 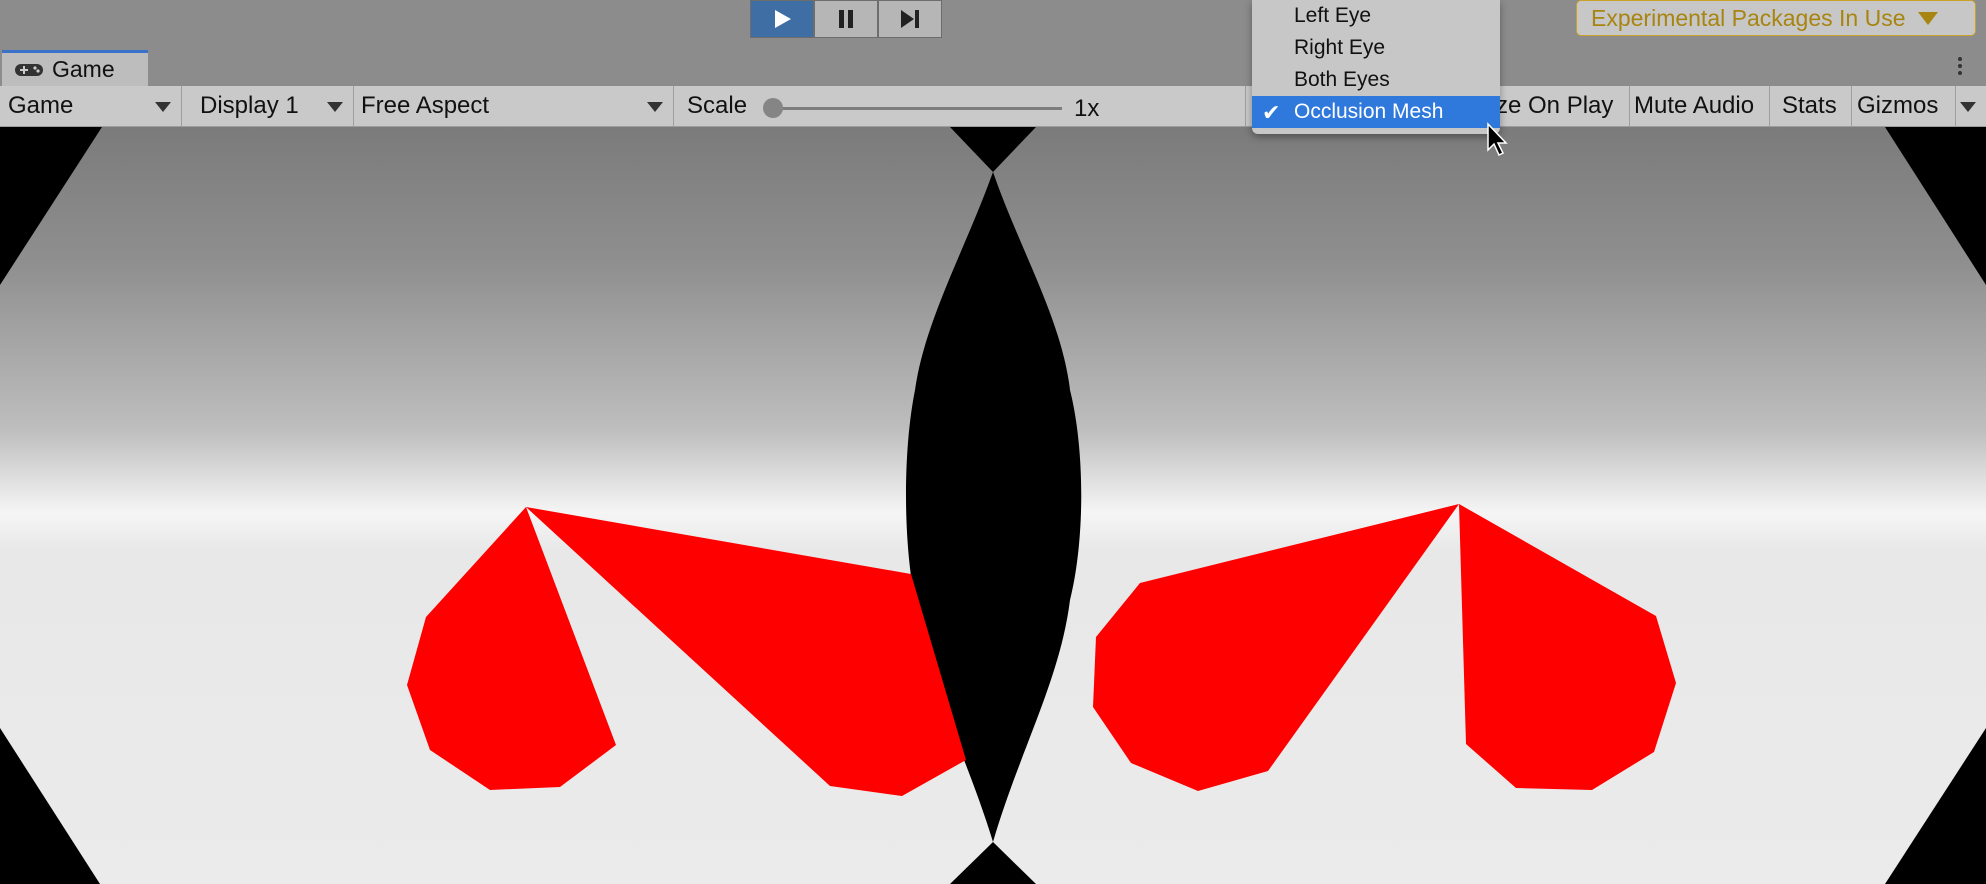 What do you see at coordinates (41, 105) in the screenshot?
I see `view-mode-label: Game` at bounding box center [41, 105].